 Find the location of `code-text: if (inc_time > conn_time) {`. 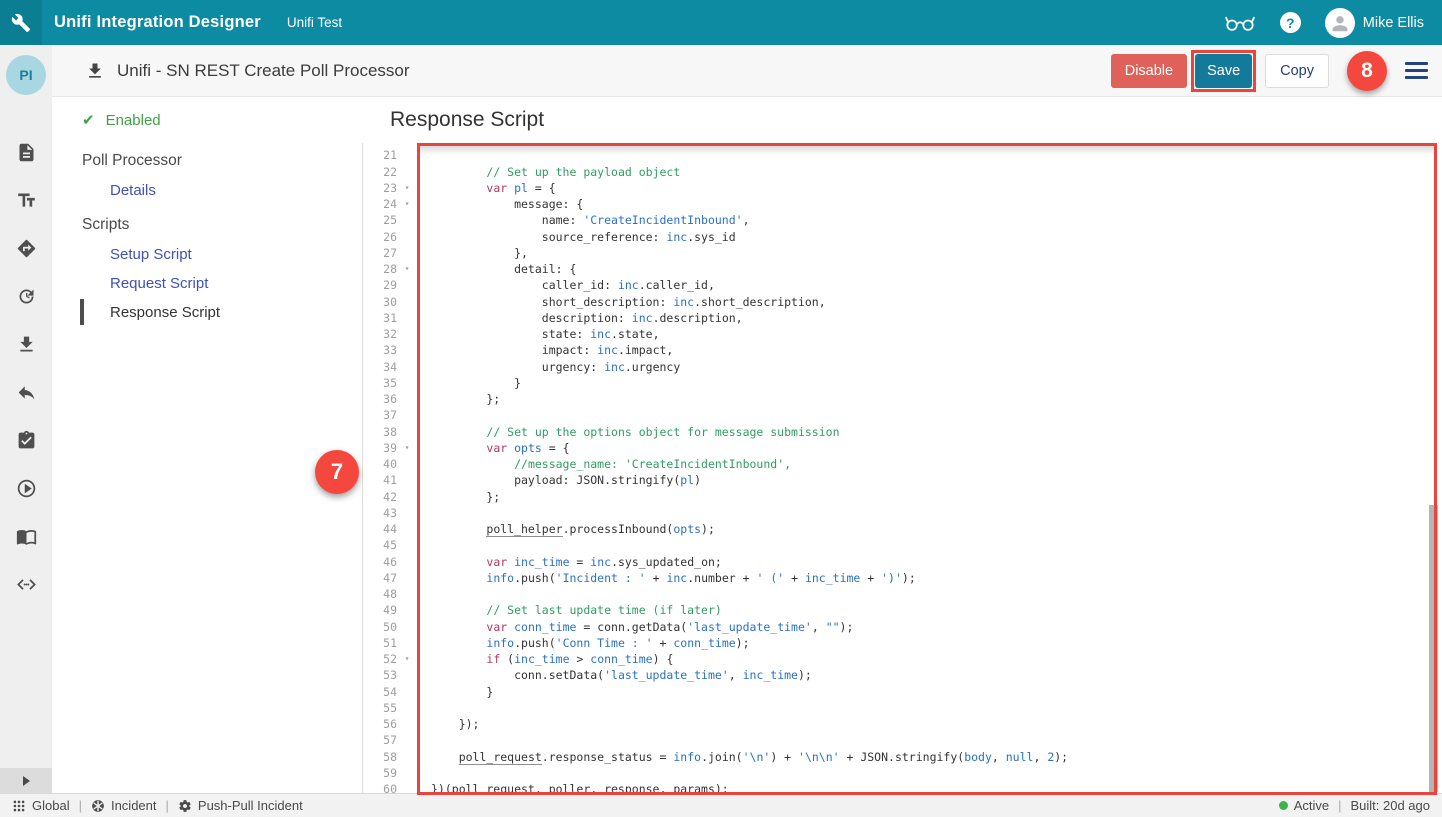

code-text: if (inc_time > conn_time) { is located at coordinates (580, 659).